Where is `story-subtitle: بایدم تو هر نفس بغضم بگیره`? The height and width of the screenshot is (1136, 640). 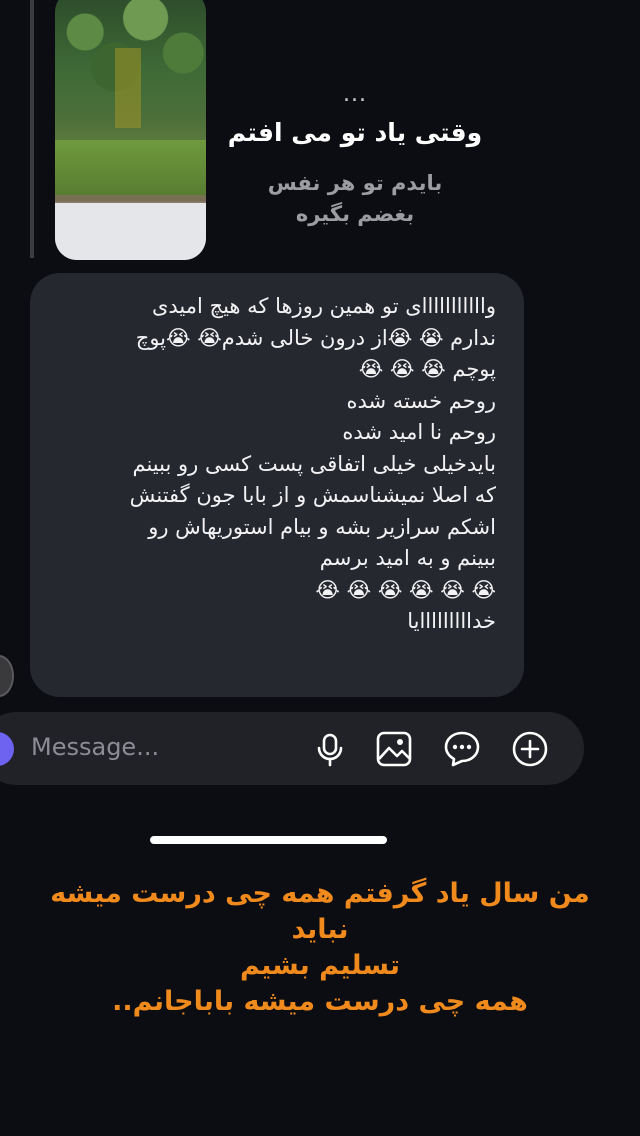 story-subtitle: بایدم تو هر نفس بغضم بگیره is located at coordinates (355, 198).